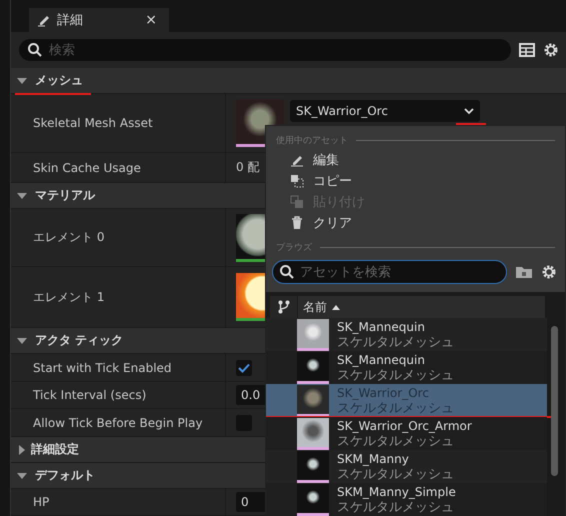 The width and height of the screenshot is (566, 516). Describe the element at coordinates (87, 167) in the screenshot. I see `property-label: Skin Cache Usage` at that location.